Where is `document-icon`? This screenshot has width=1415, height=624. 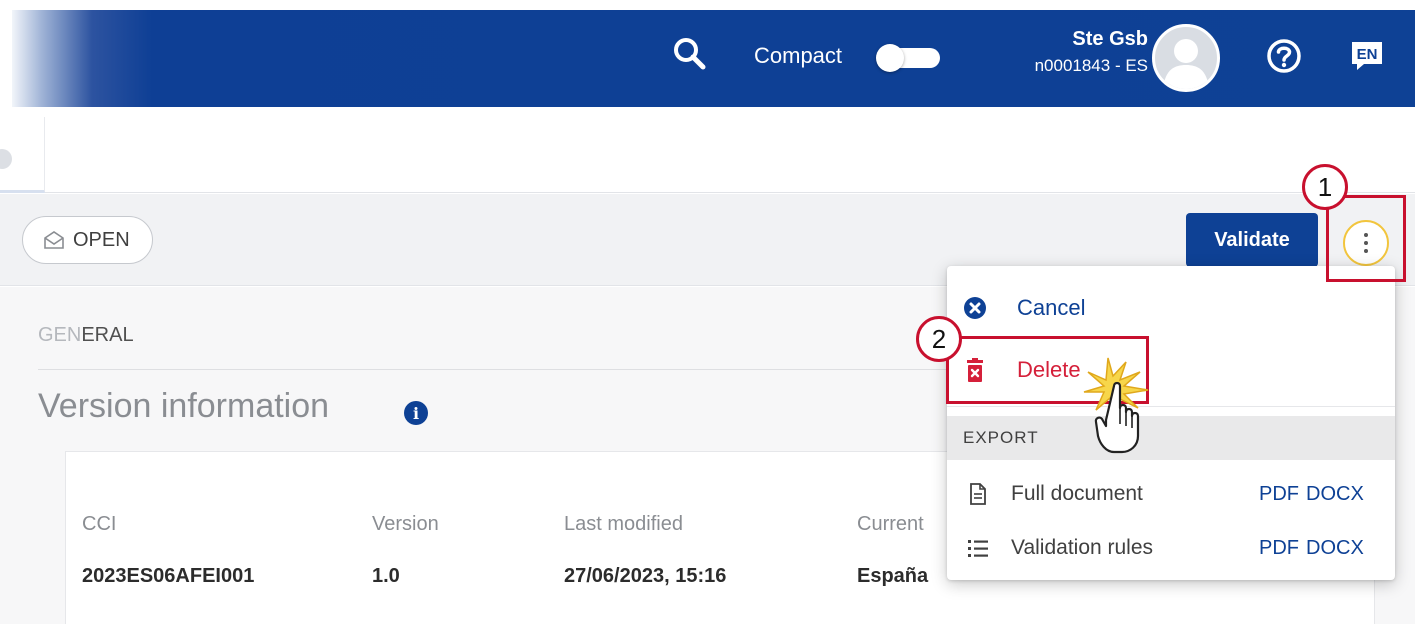
document-icon is located at coordinates (978, 494).